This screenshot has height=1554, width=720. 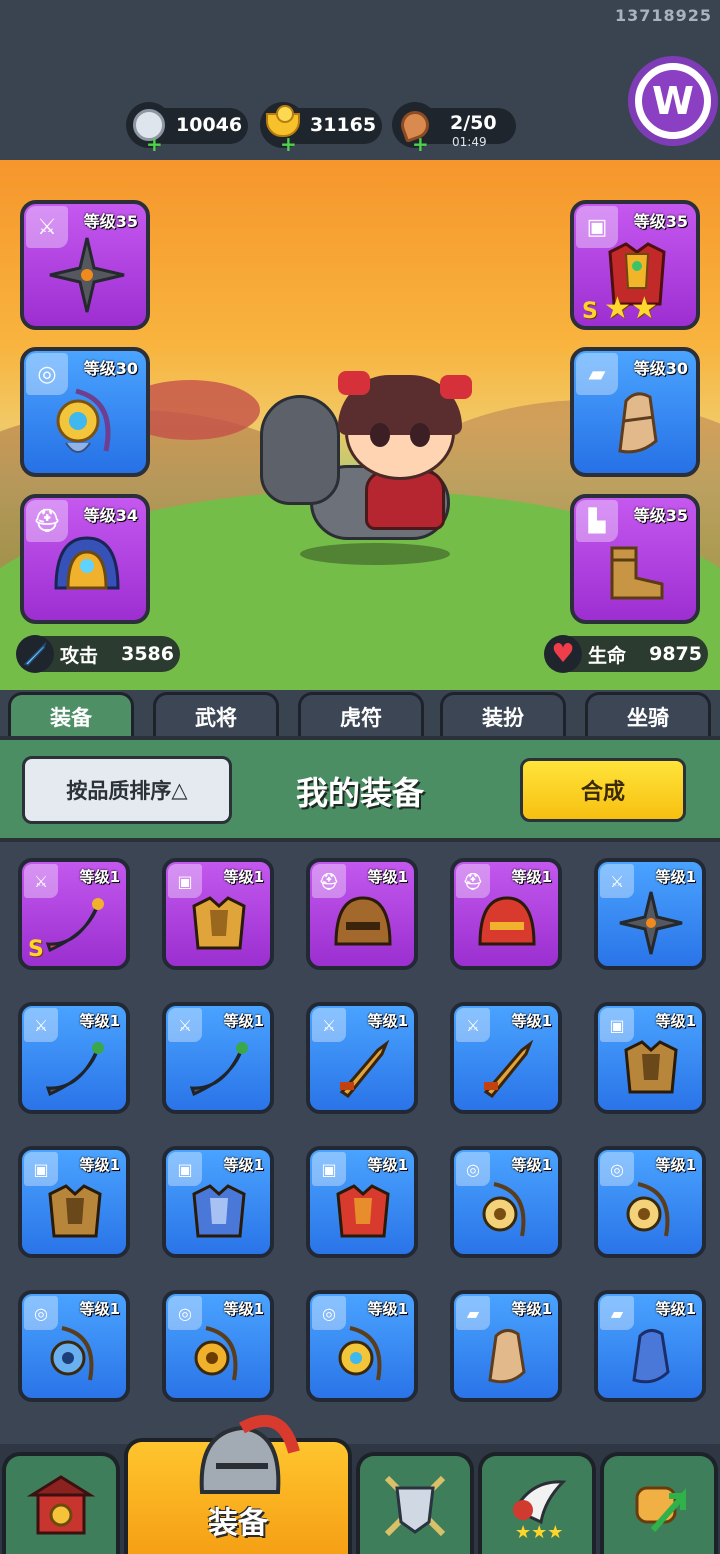 I want to click on hero-eye, so click(x=420, y=435).